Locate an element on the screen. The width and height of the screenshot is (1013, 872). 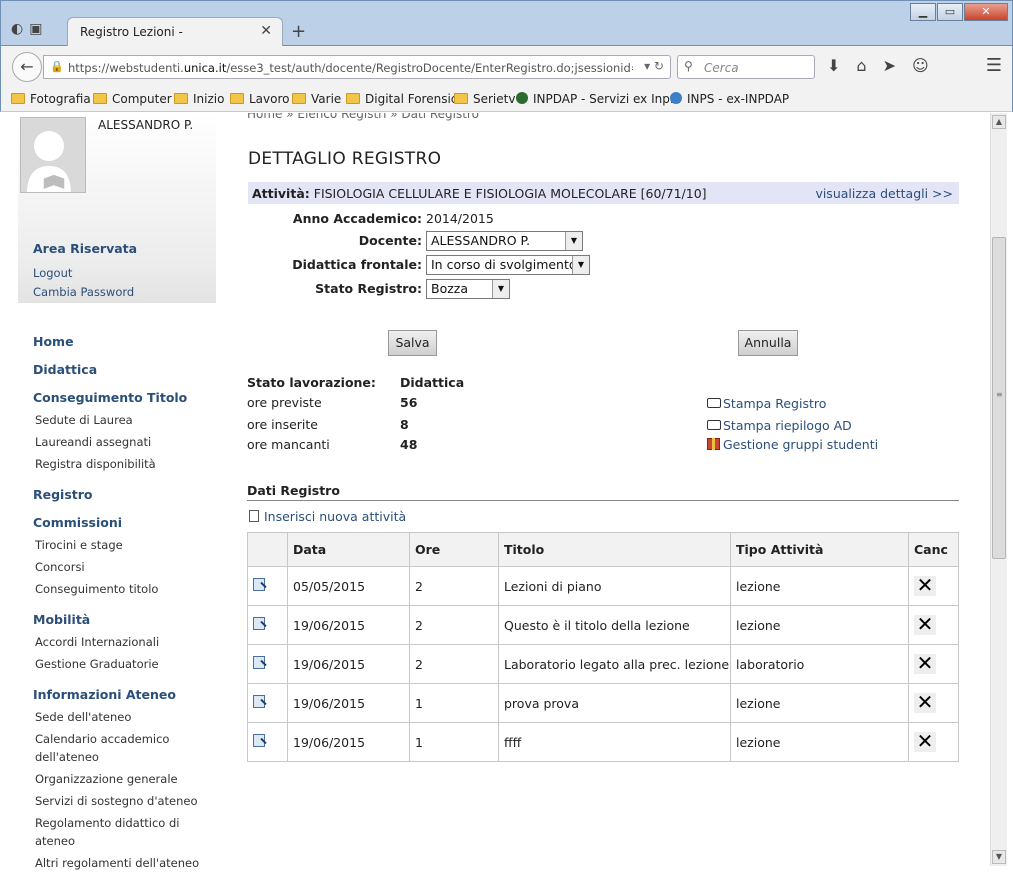
nav-sedute-laurea: Sedute di Laurea is located at coordinates (84, 420).